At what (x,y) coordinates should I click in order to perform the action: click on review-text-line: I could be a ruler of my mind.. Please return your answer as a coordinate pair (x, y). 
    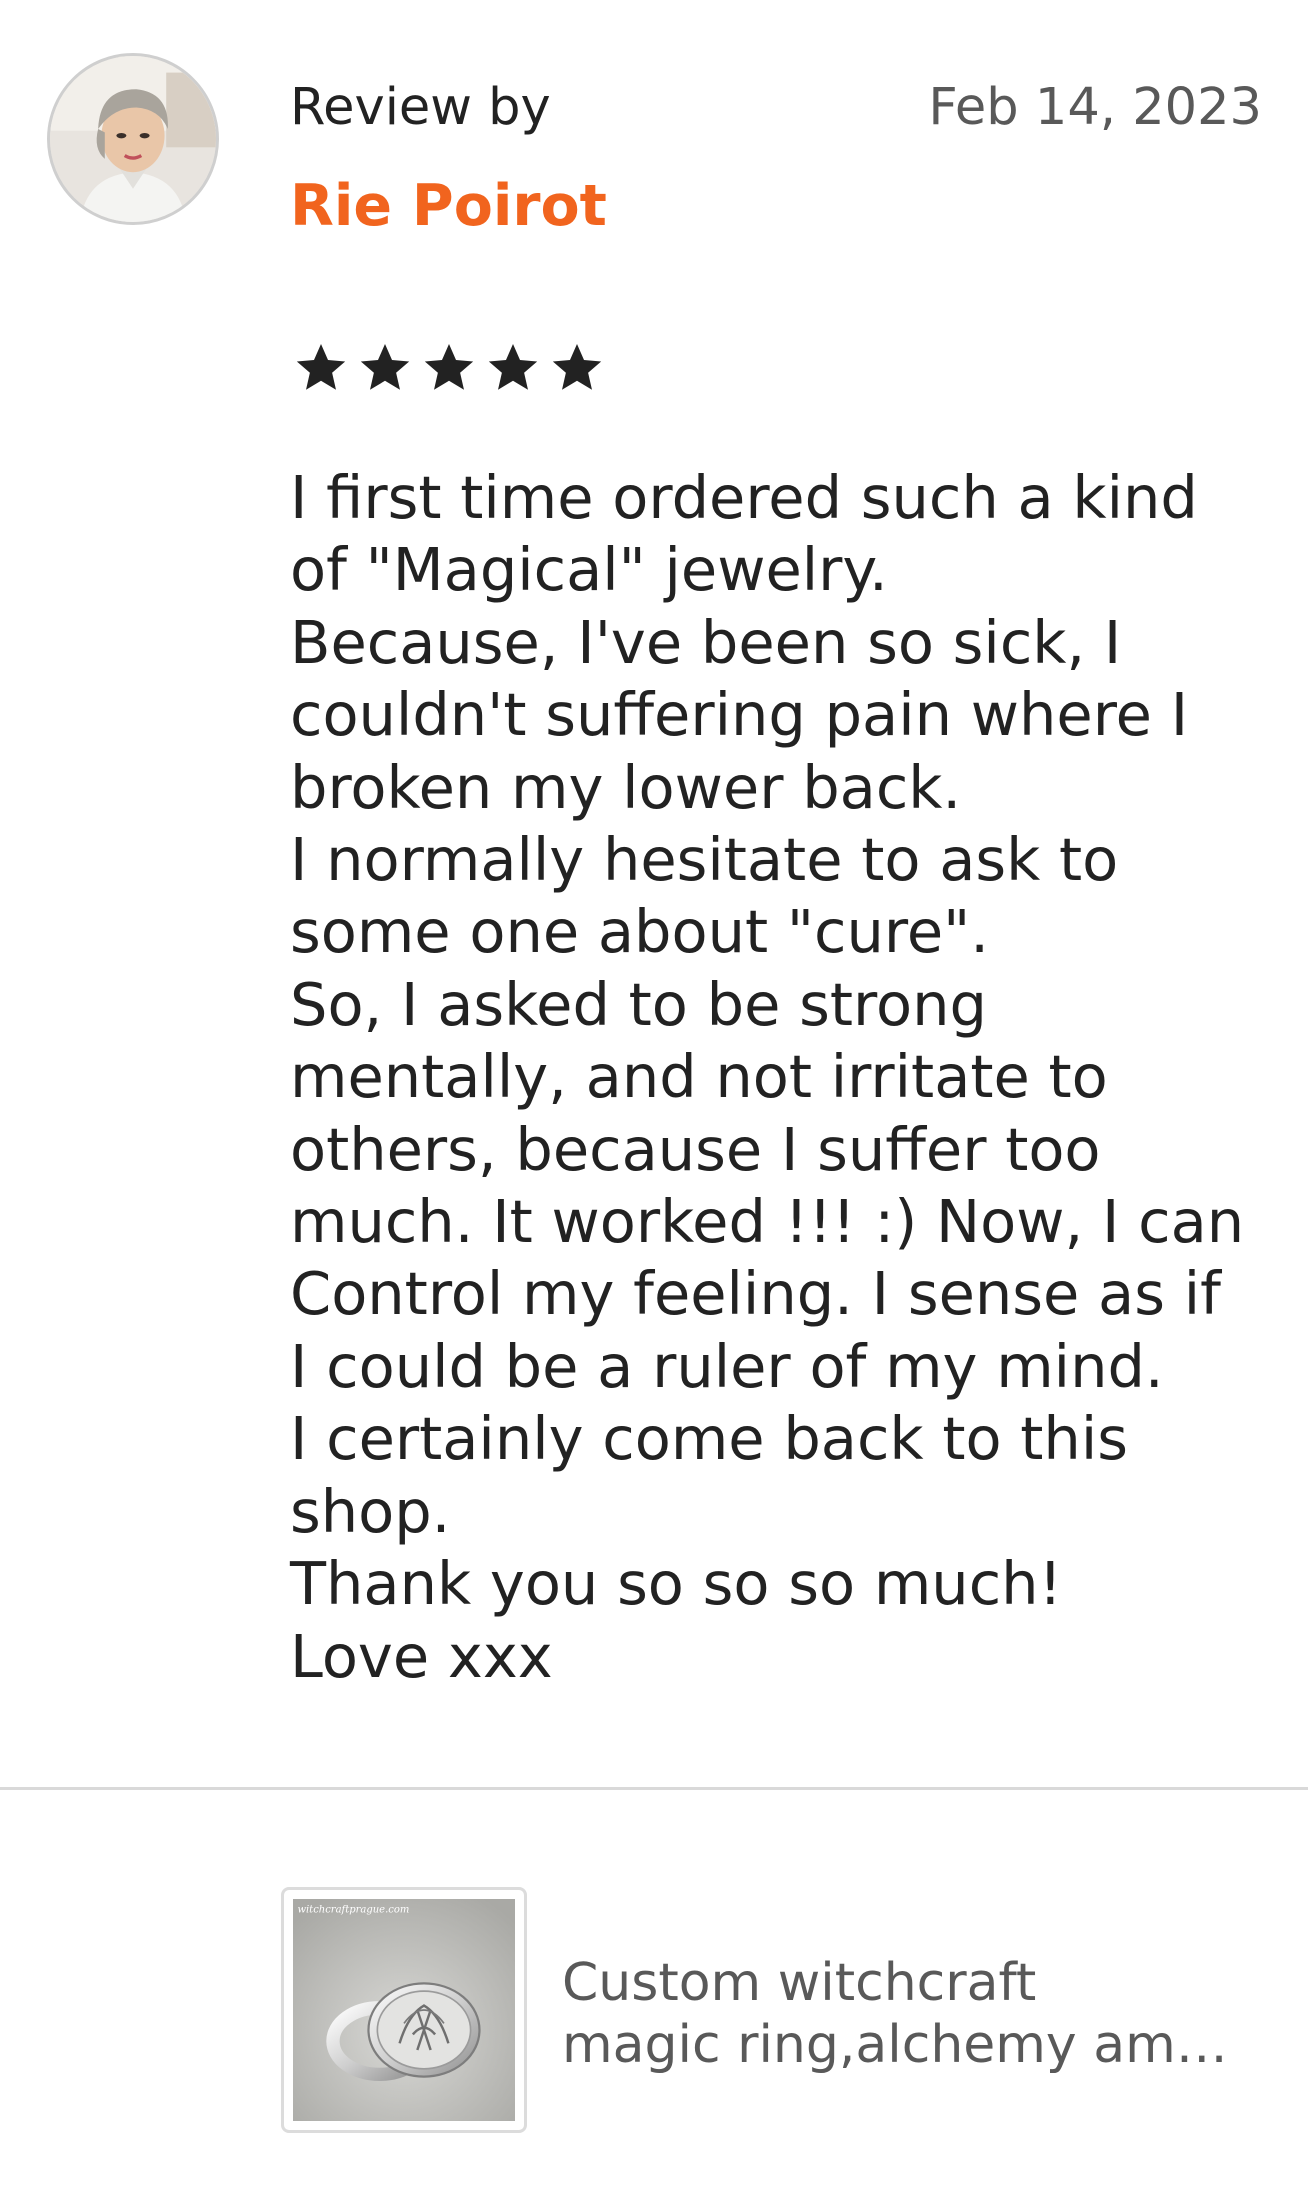
    Looking at the image, I should click on (727, 1366).